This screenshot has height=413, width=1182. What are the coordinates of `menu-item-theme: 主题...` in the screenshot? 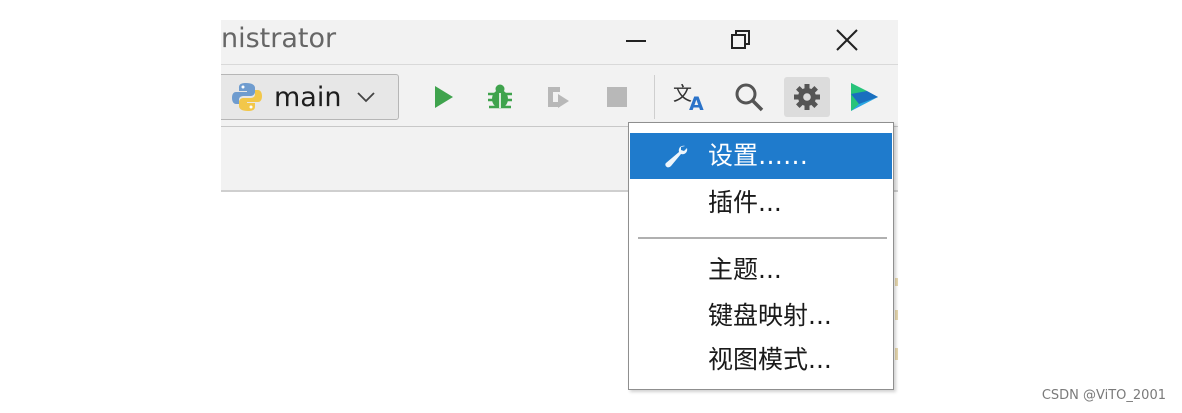 It's located at (761, 270).